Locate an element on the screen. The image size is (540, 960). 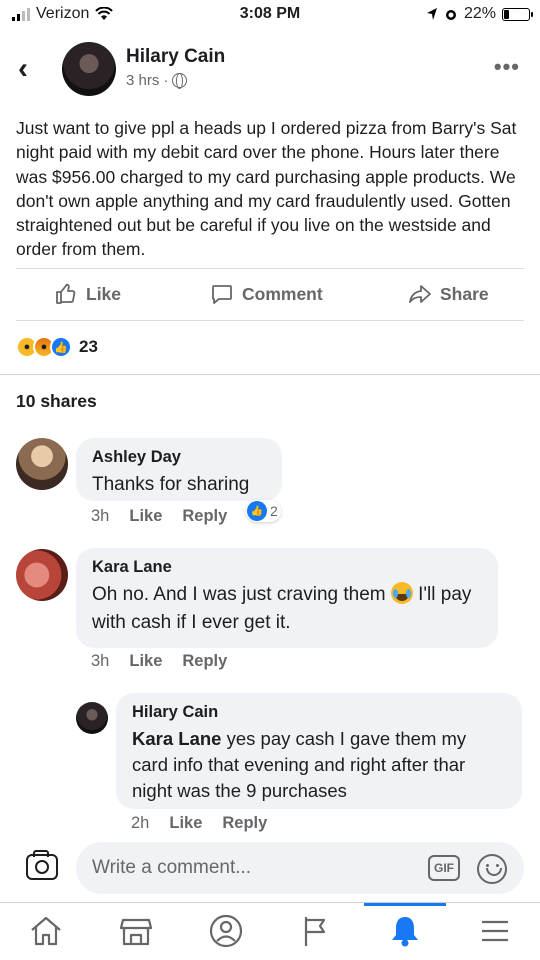
comment-text: Thanks for sharing is located at coordinates (171, 484).